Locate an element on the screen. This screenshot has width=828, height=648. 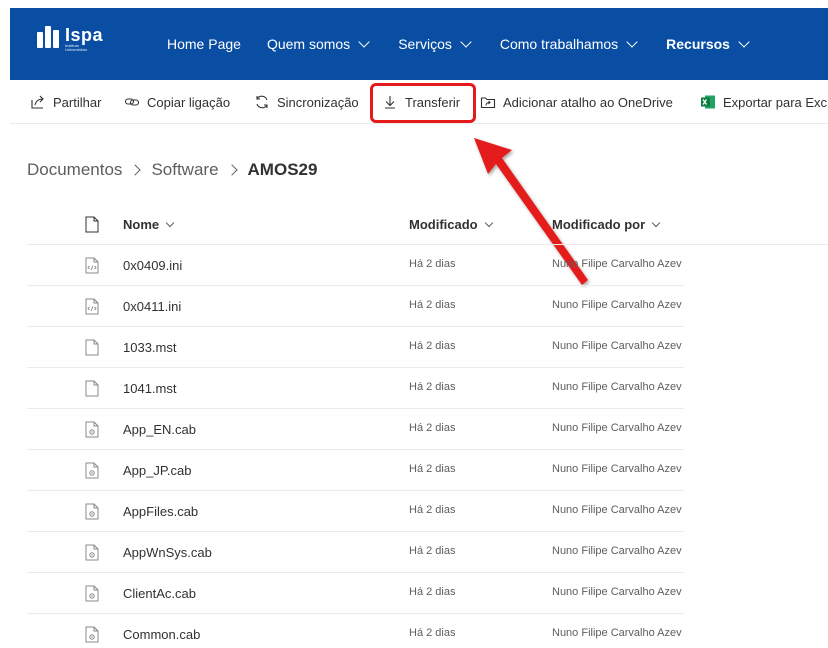
file-name: AppFiles.cab is located at coordinates (160, 511).